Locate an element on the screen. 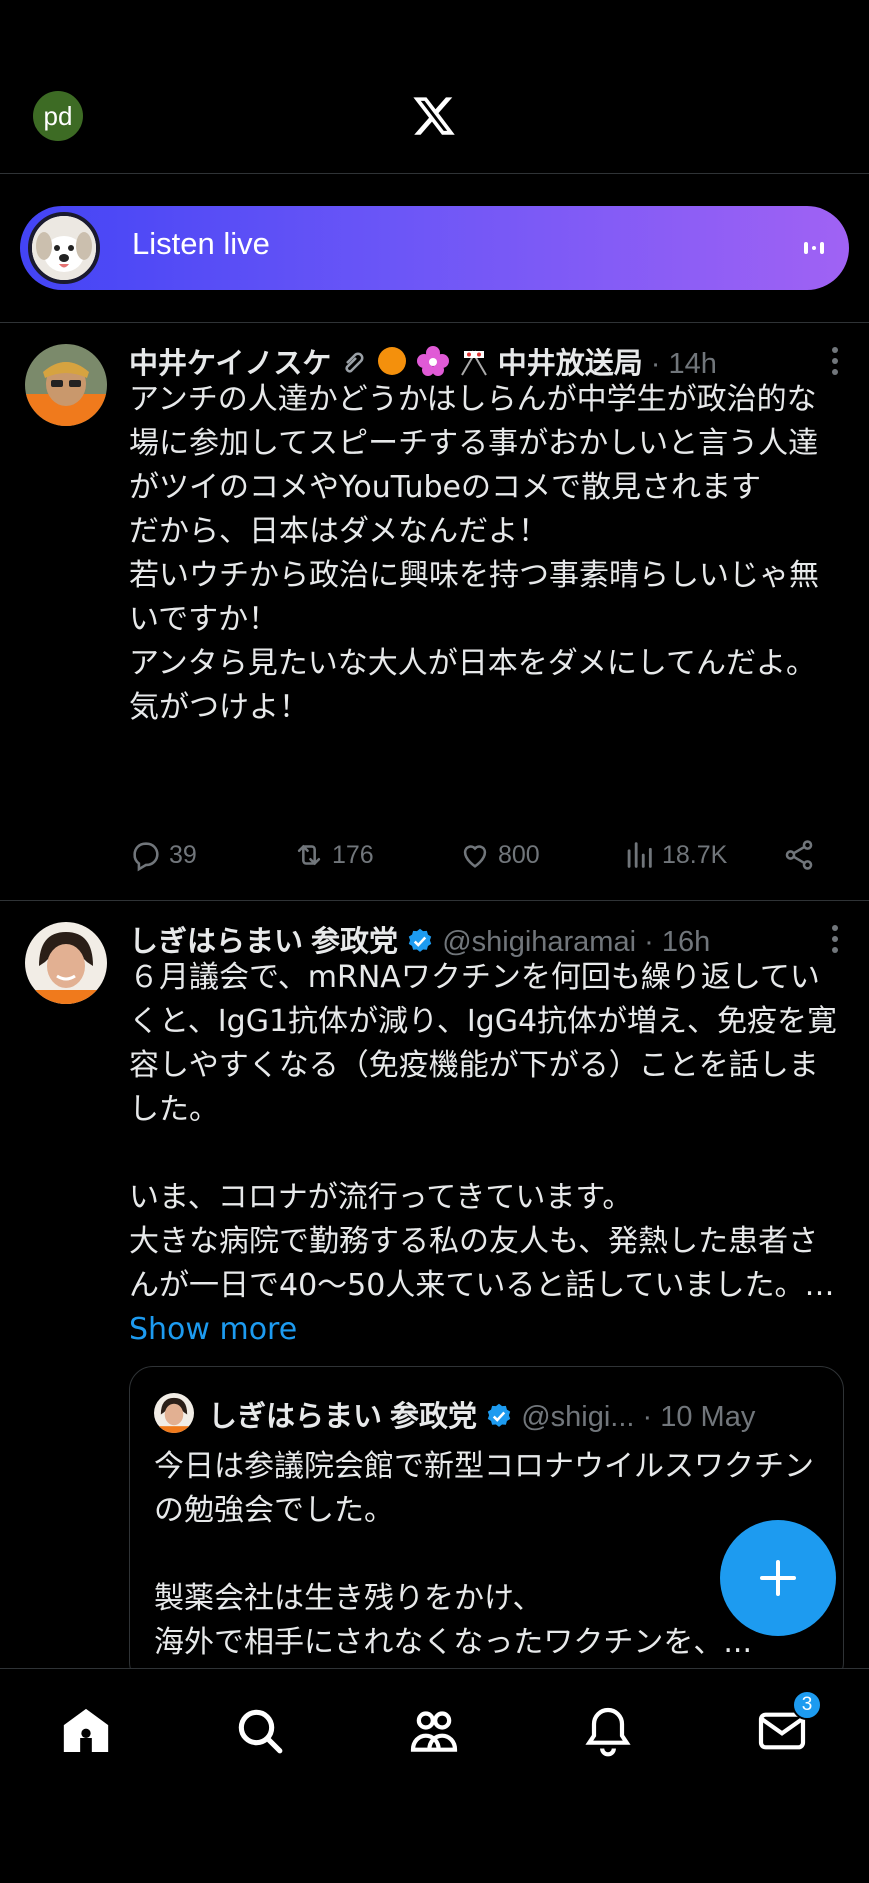 The image size is (869, 1883). reply-icon is located at coordinates (146, 857).